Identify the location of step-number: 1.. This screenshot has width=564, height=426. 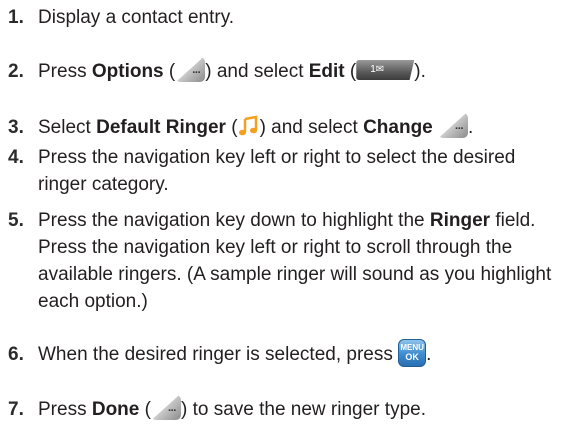
(16, 17).